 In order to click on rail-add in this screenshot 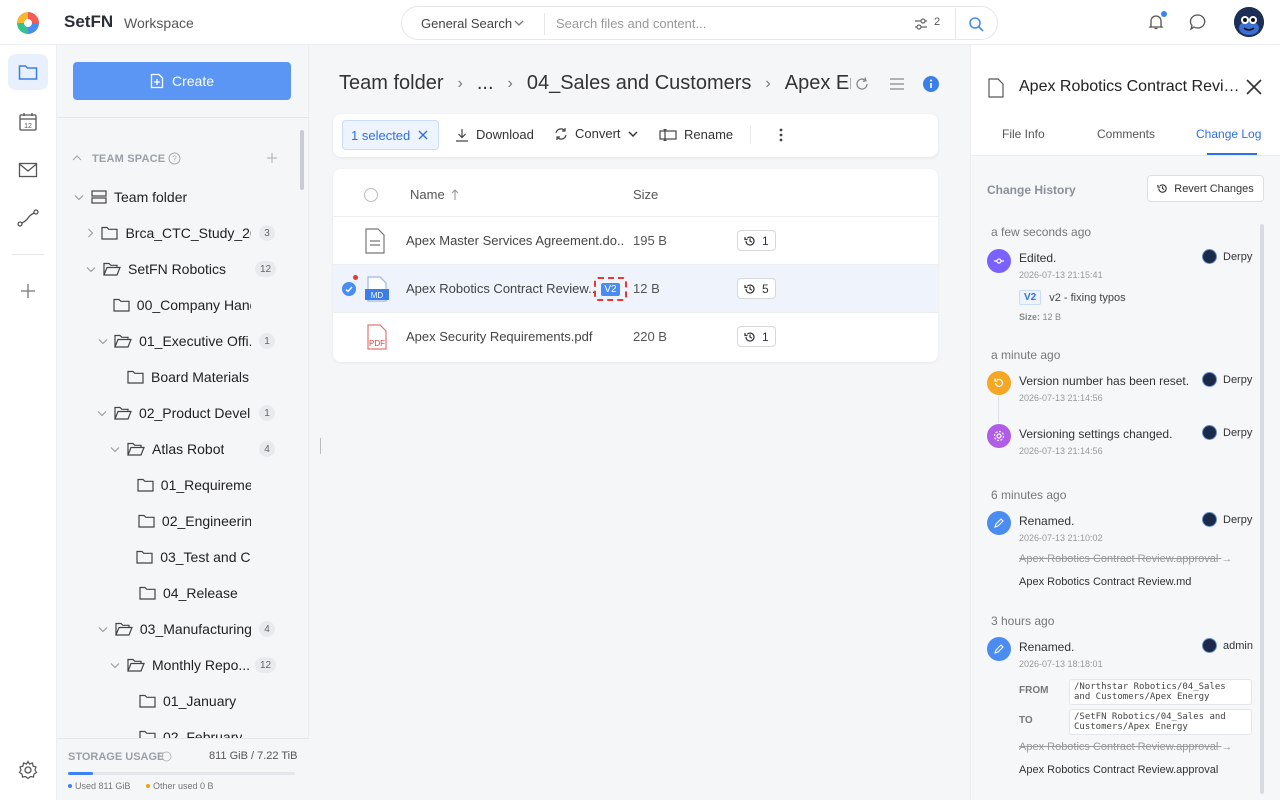, I will do `click(28, 291)`.